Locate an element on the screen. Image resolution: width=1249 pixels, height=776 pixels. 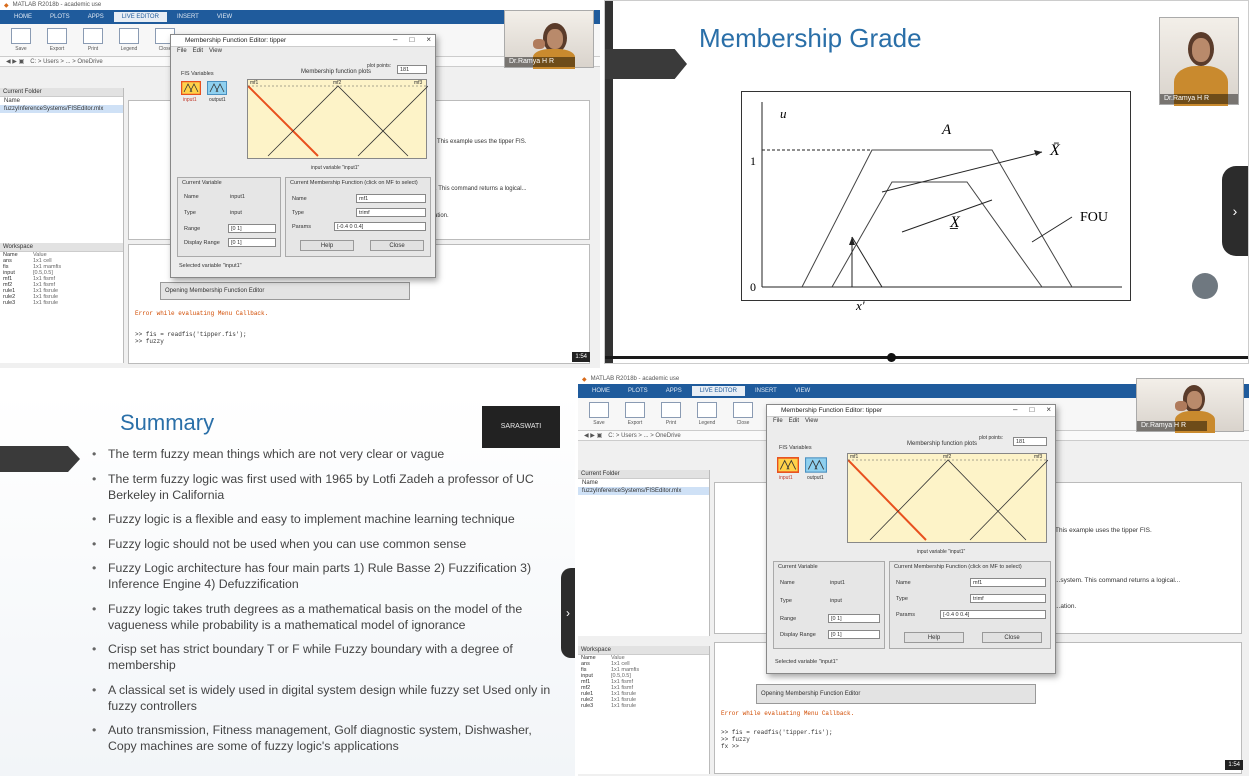
fis-variables-label: FIS Variables is located at coordinates (197, 74).